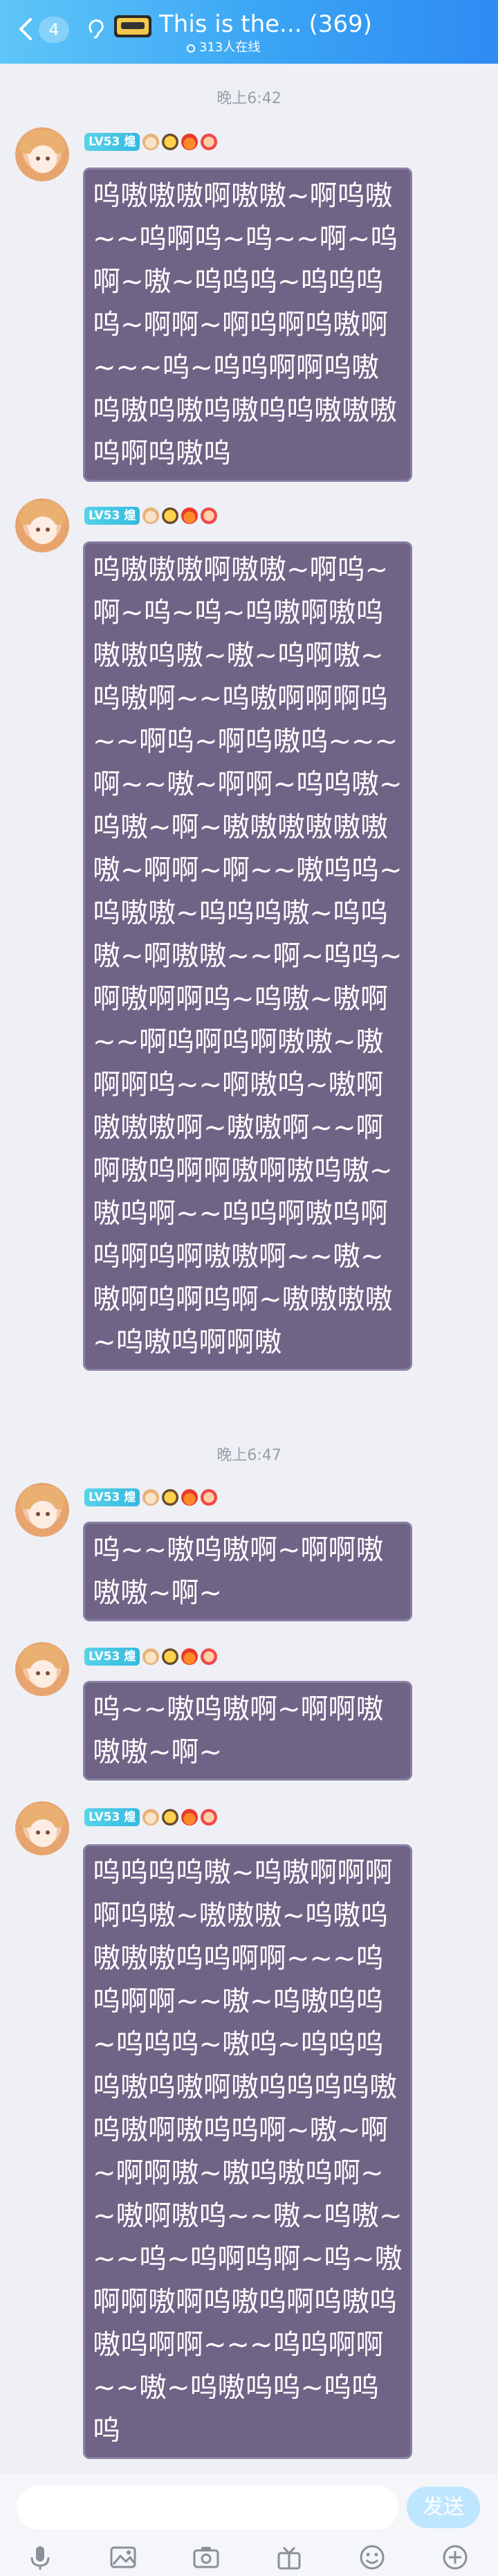  I want to click on chat-header: 4 This is the... (369) 313人在线, so click(249, 32).